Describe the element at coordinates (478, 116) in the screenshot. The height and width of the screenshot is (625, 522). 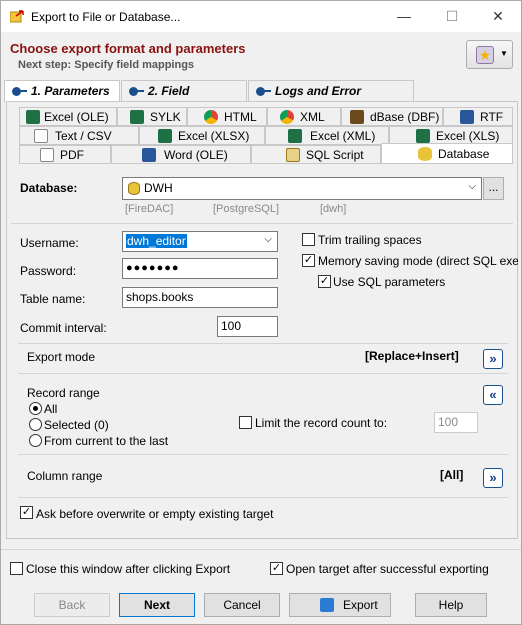
I see `tab-rtf: RTF` at that location.